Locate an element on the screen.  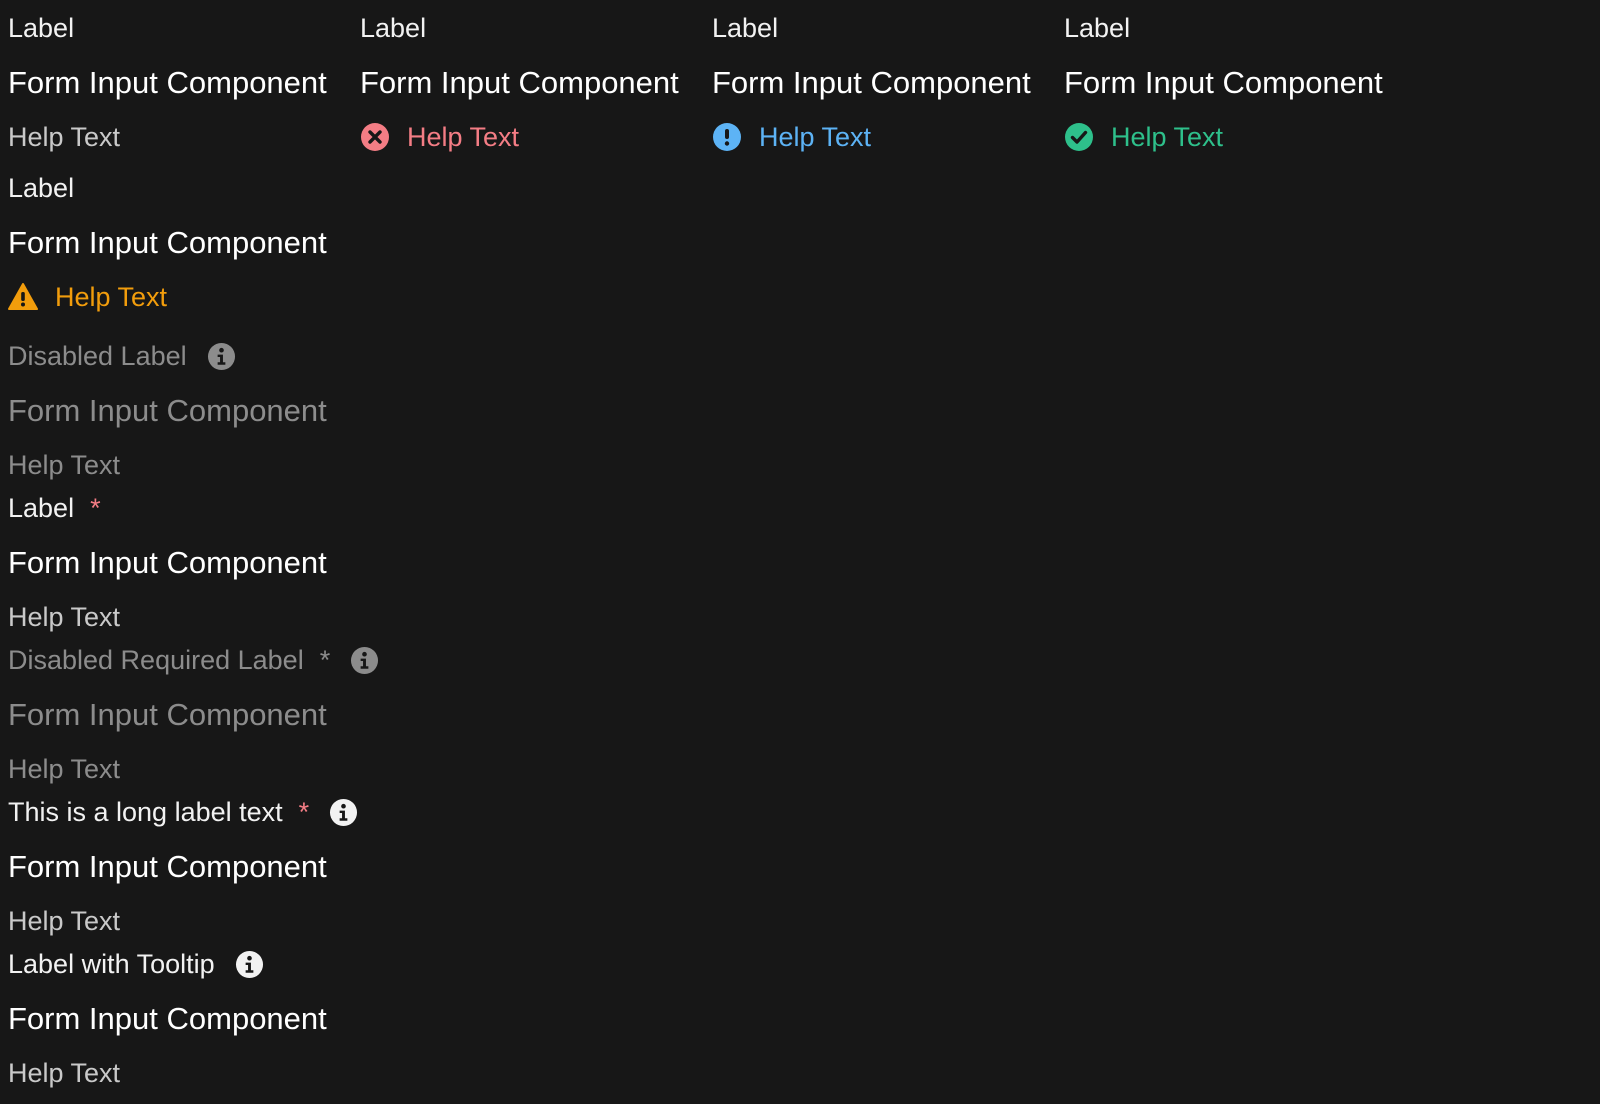
field-label: This is a long label text * is located at coordinates (183, 812).